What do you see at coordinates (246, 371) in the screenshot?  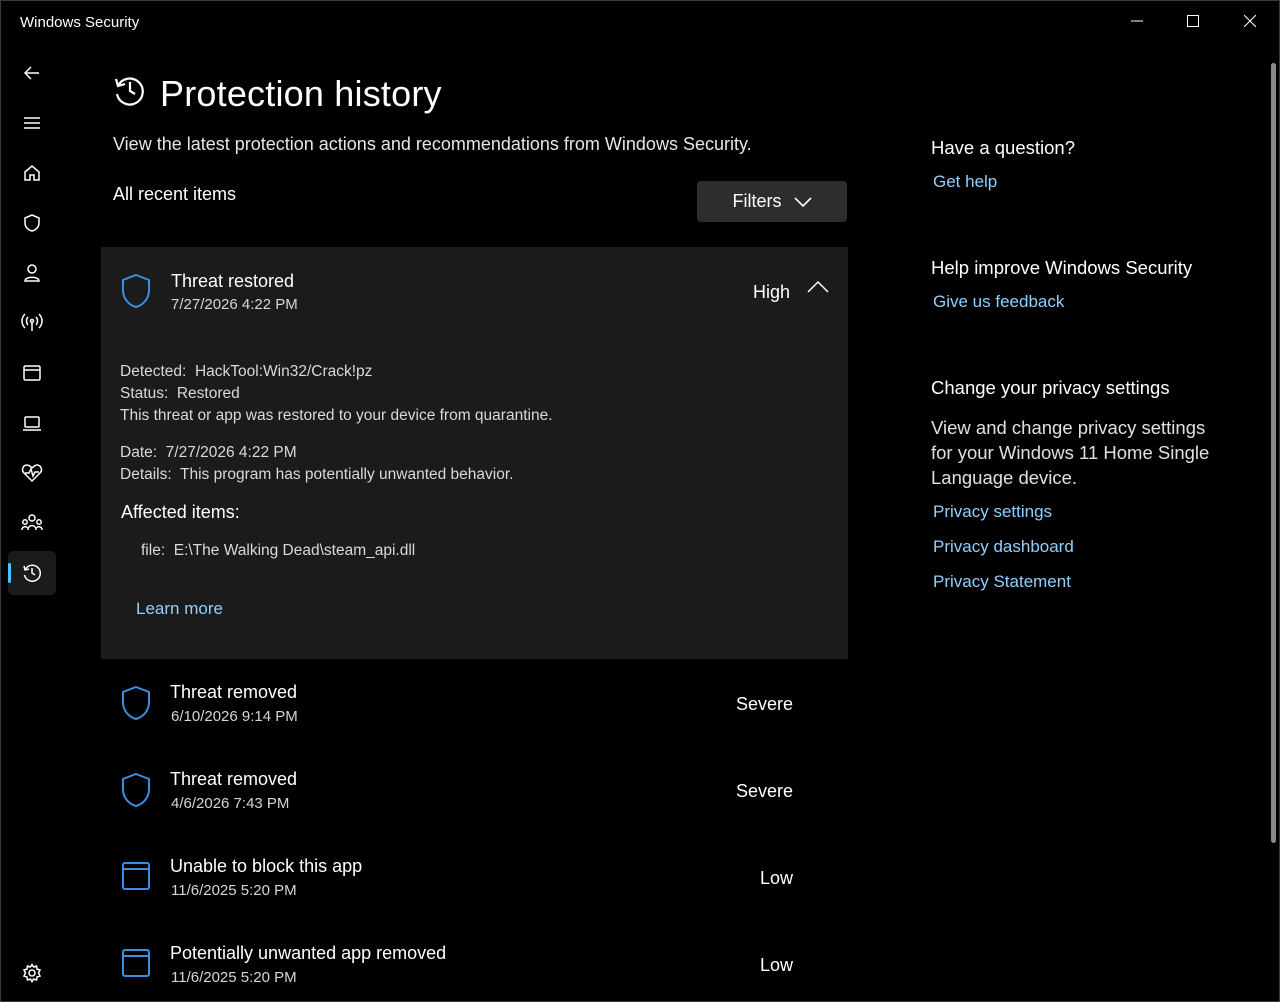 I see `detail-detected: Detected: HackTool:Win32/Crack!pz` at bounding box center [246, 371].